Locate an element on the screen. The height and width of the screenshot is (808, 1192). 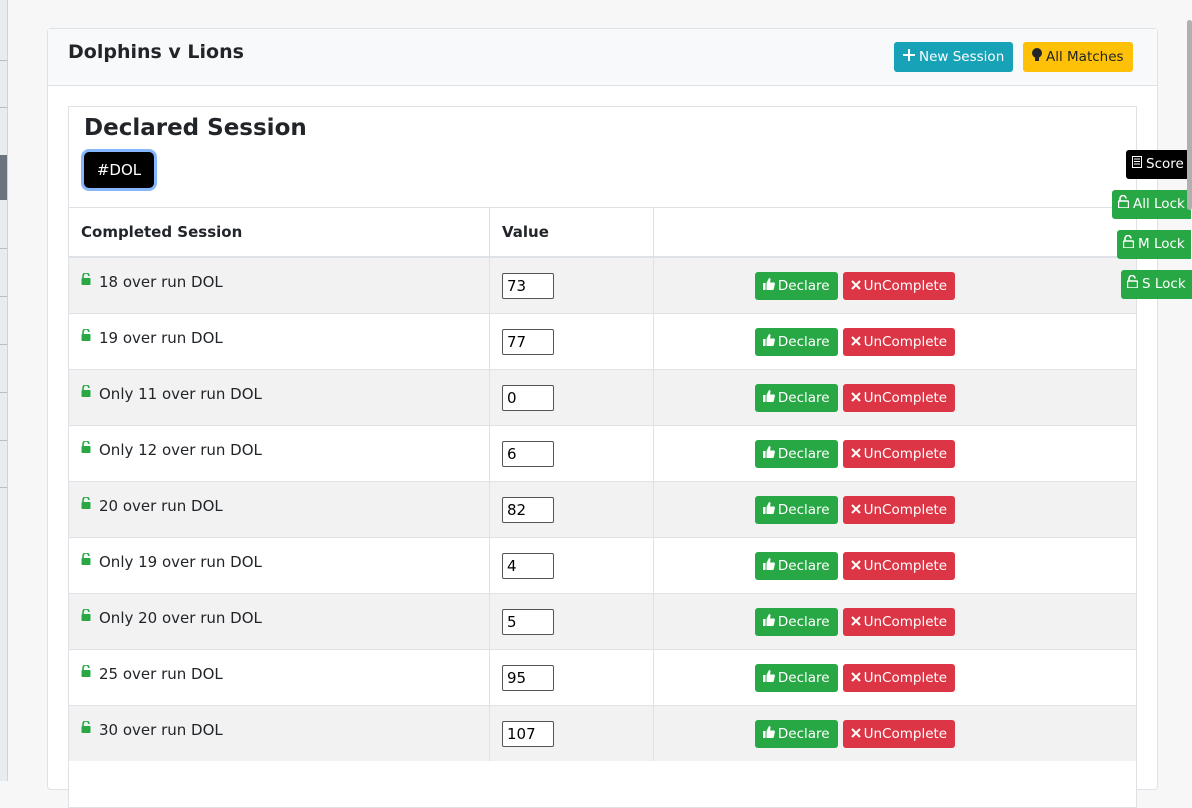
table-row: 30 over run DOL Declare UnComplete is located at coordinates (602, 733).